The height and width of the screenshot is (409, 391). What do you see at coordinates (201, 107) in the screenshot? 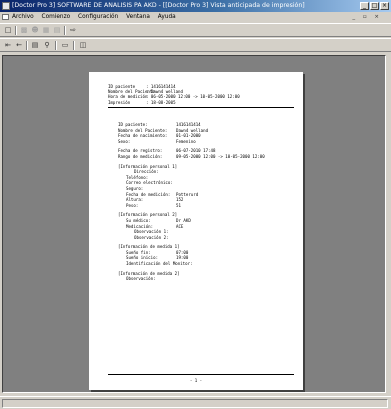
I see `header-divider` at bounding box center [201, 107].